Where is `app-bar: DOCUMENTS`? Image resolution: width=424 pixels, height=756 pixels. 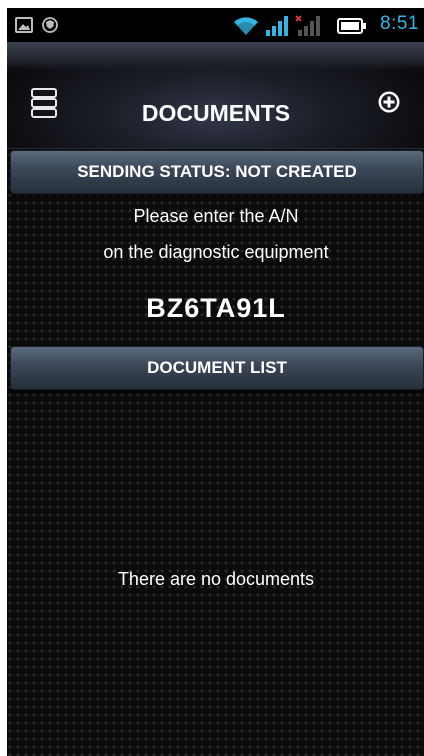 app-bar: DOCUMENTS is located at coordinates (215, 95).